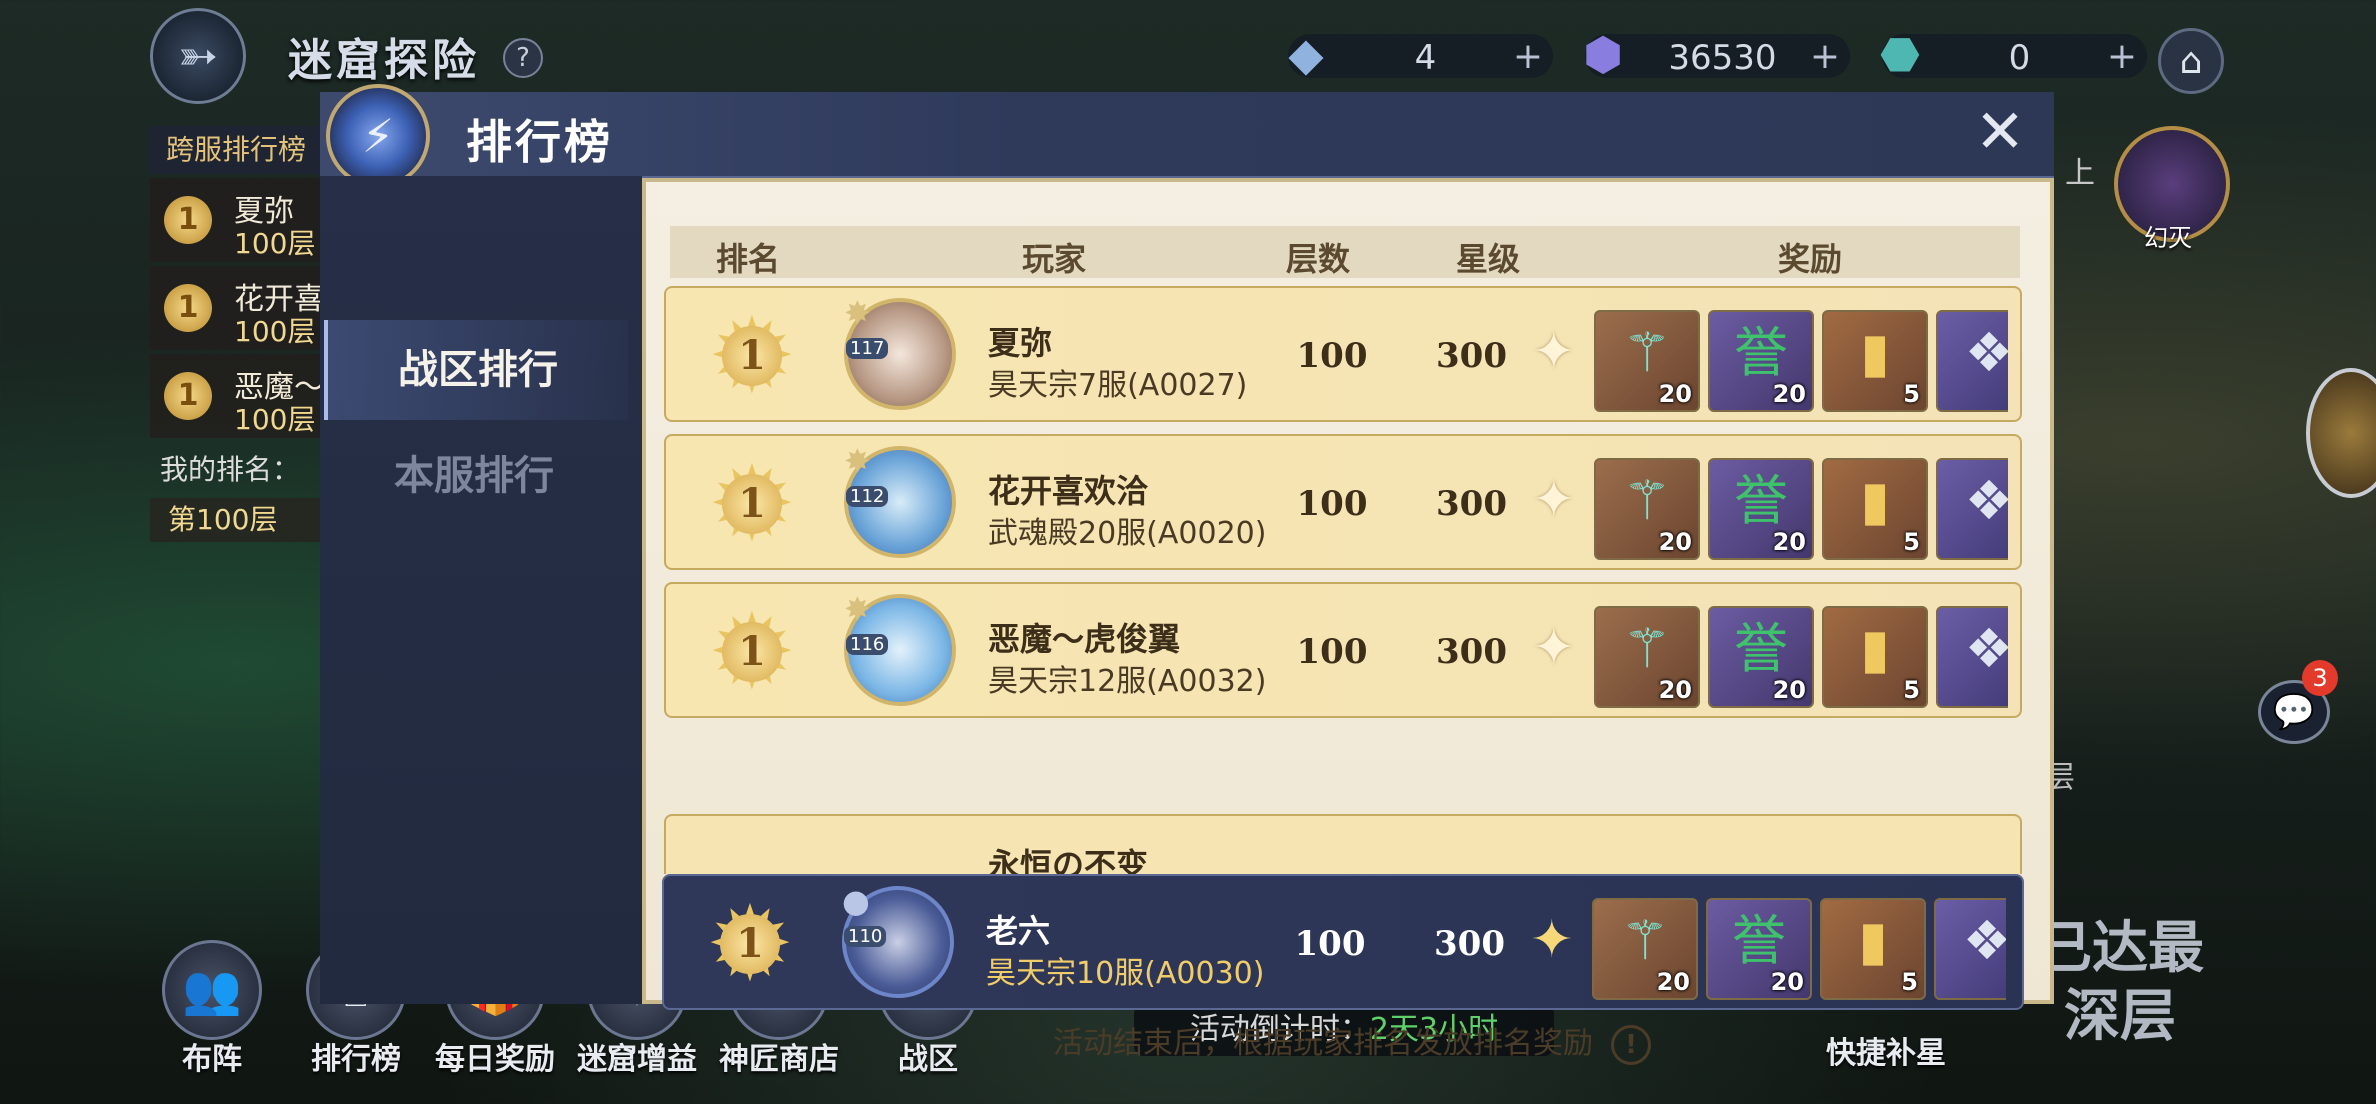 The image size is (2376, 1104). What do you see at coordinates (1306, 54) in the screenshot?
I see `diamond-icon: ◆` at bounding box center [1306, 54].